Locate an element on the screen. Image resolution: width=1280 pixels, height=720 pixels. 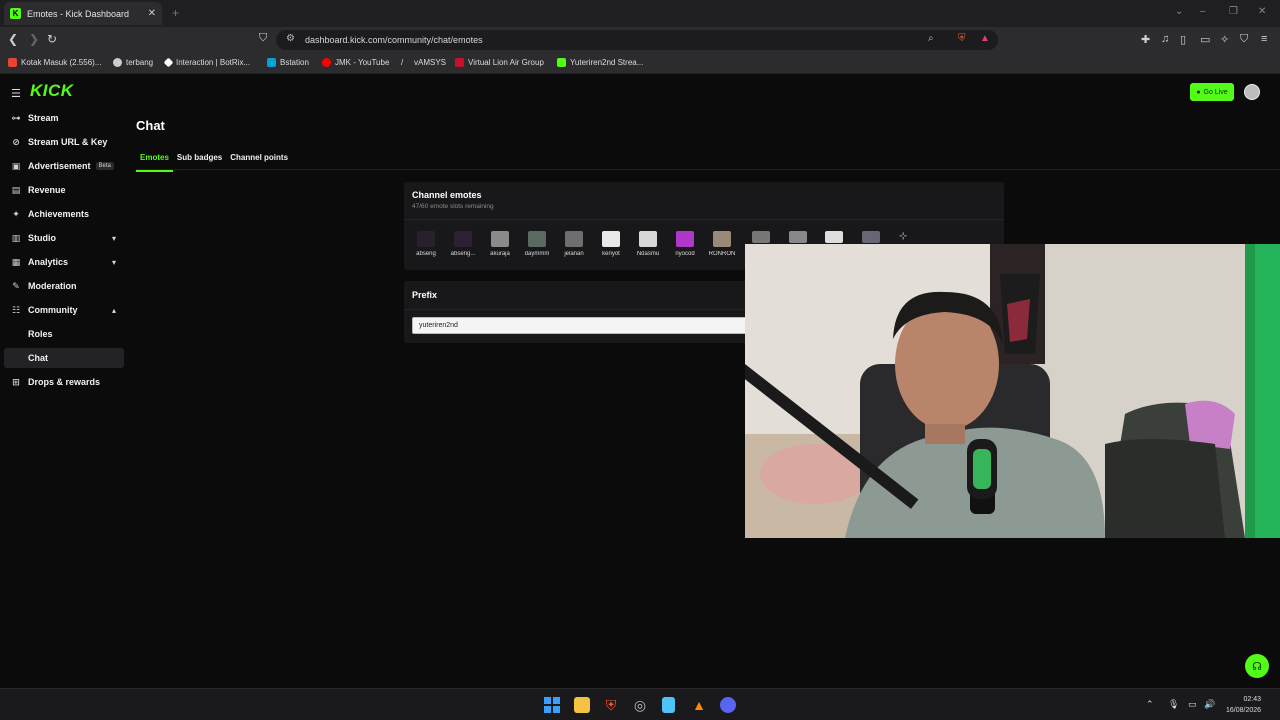
window-close-icon: ✕ is located at coordinates (1262, 11).